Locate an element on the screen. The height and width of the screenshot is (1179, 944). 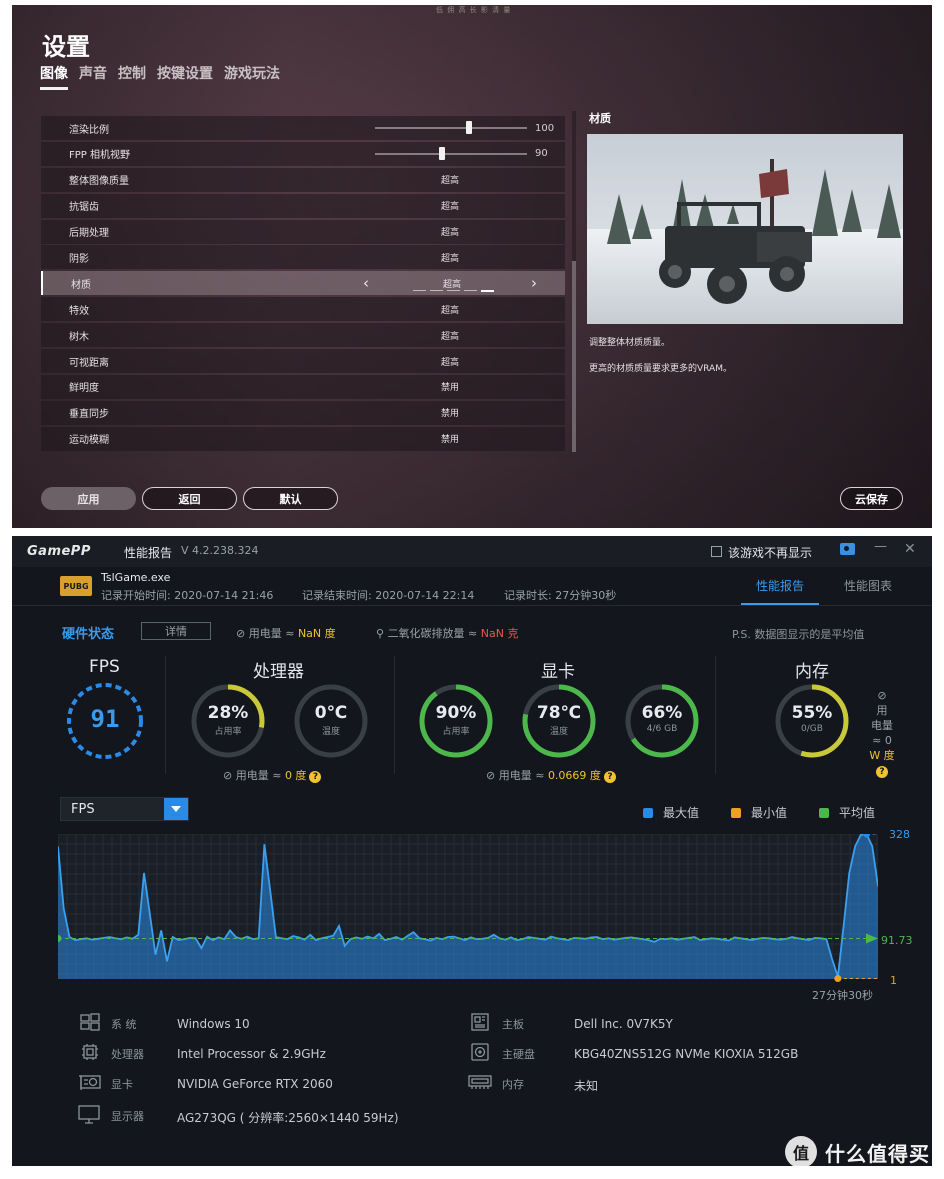
settings-row-label: 材质 is located at coordinates (81, 285).